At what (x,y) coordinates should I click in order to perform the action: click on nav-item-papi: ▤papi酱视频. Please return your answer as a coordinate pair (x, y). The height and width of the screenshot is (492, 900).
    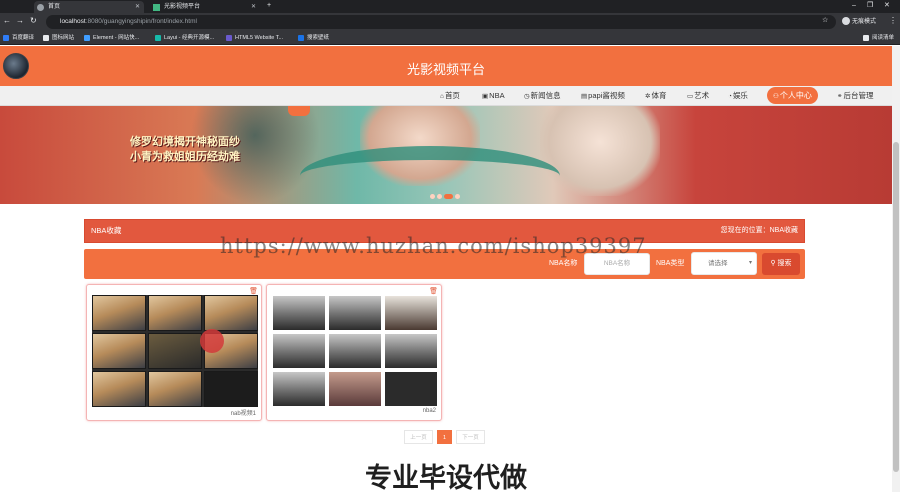
    Looking at the image, I should click on (603, 95).